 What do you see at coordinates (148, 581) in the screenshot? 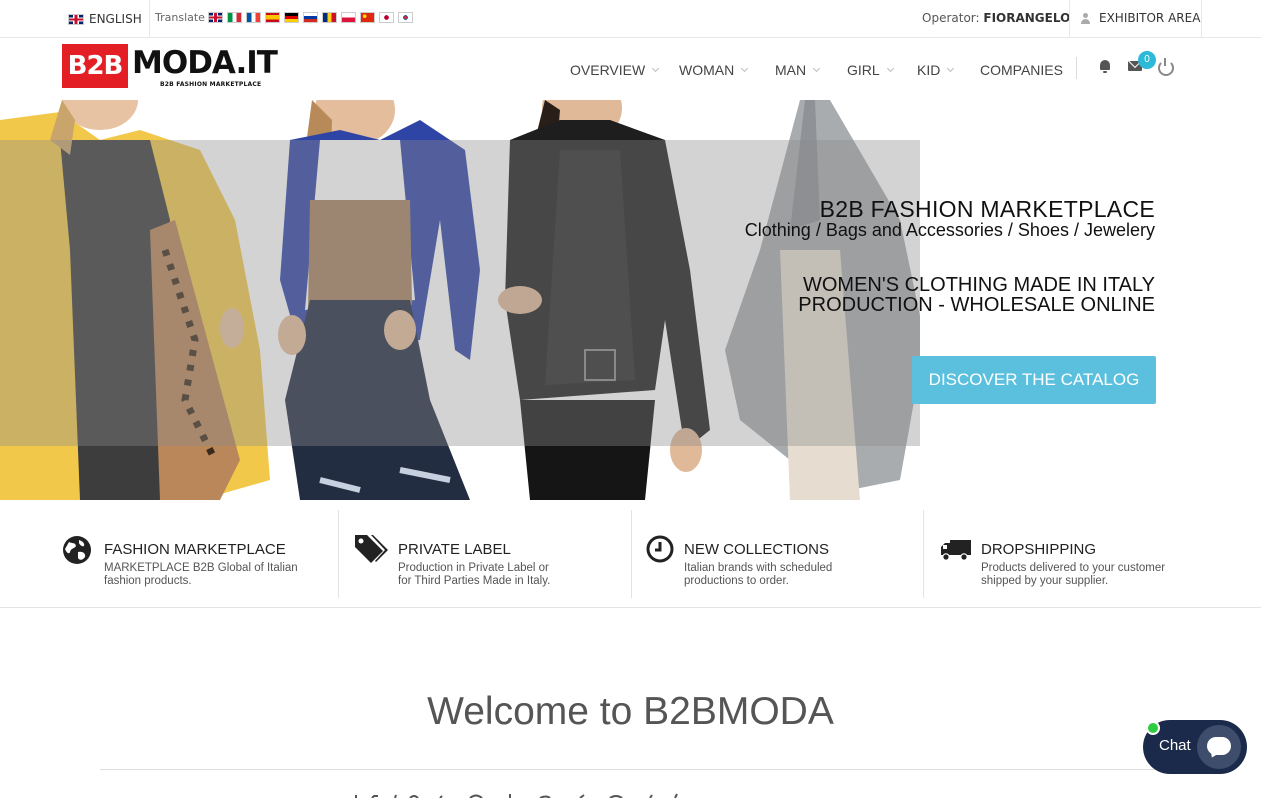
I see `feature-desc-line: fashion products.` at bounding box center [148, 581].